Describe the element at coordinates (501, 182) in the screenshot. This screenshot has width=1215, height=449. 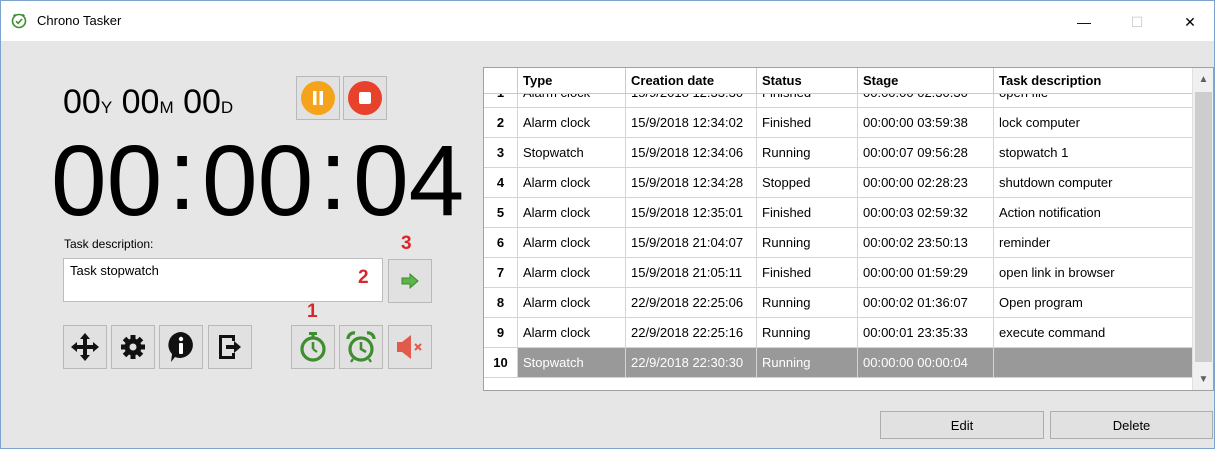
I see `row-number: 4` at that location.